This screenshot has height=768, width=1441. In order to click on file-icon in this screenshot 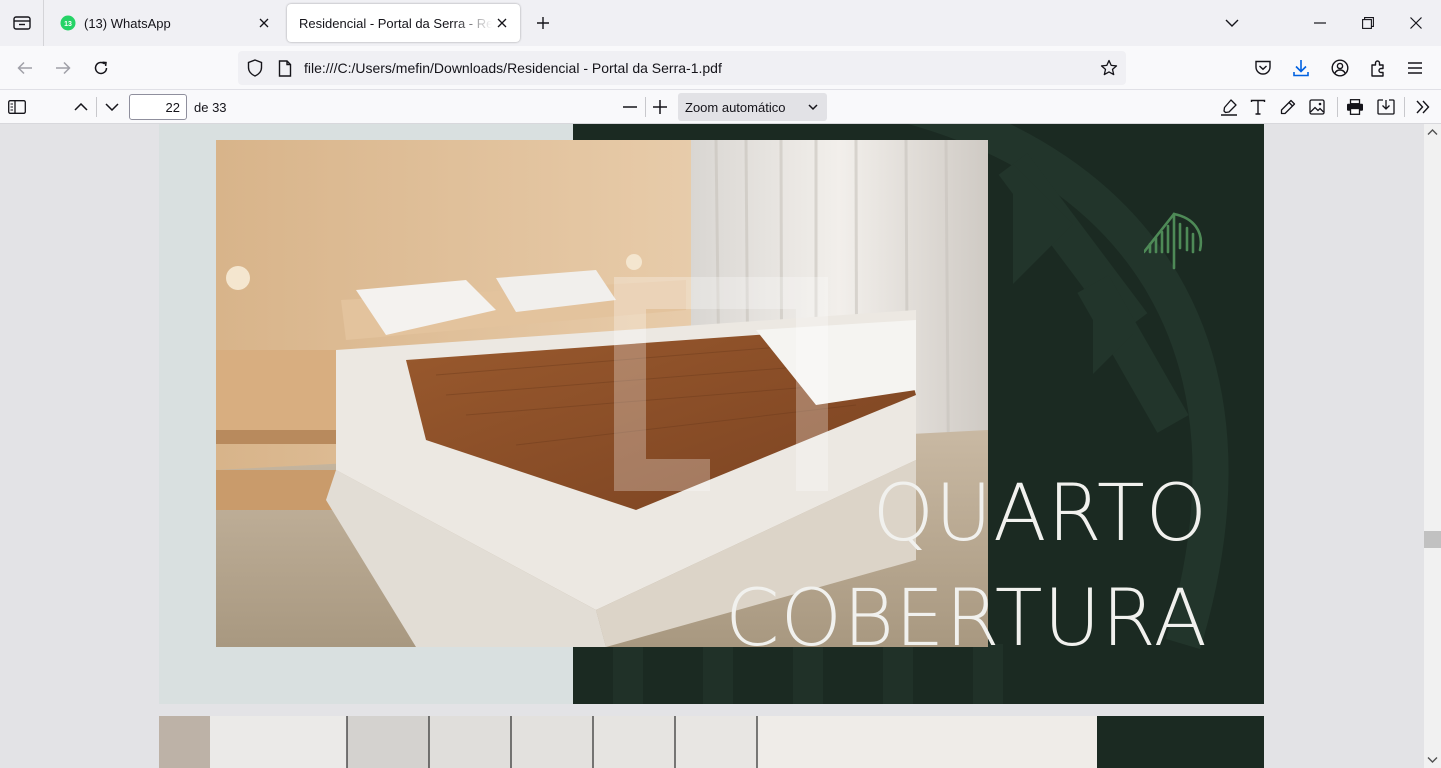, I will do `click(285, 68)`.